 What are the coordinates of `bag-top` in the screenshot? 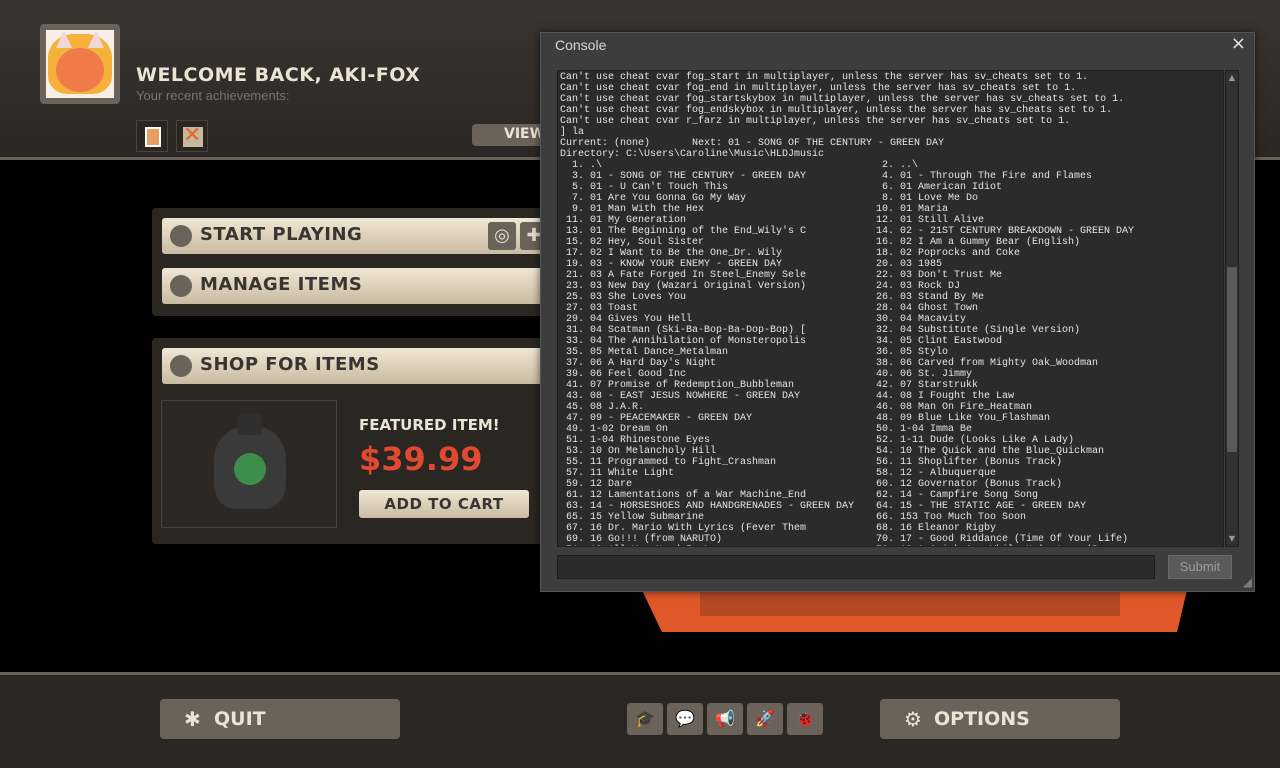 It's located at (250, 424).